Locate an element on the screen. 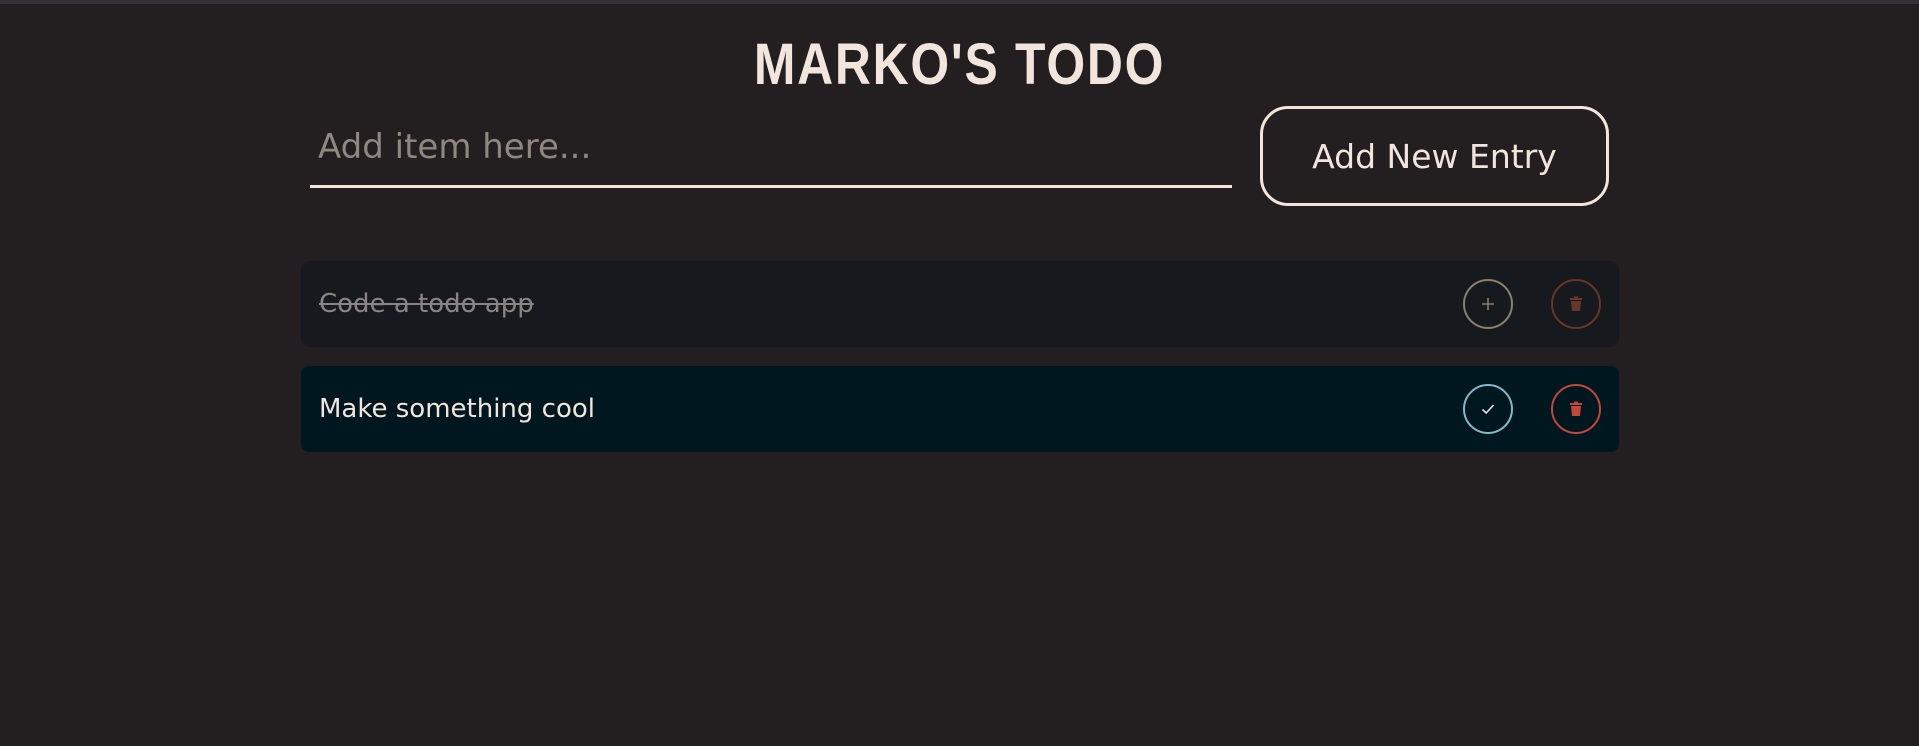 The width and height of the screenshot is (1919, 746). todo-item-text: Code a todo app is located at coordinates (426, 304).